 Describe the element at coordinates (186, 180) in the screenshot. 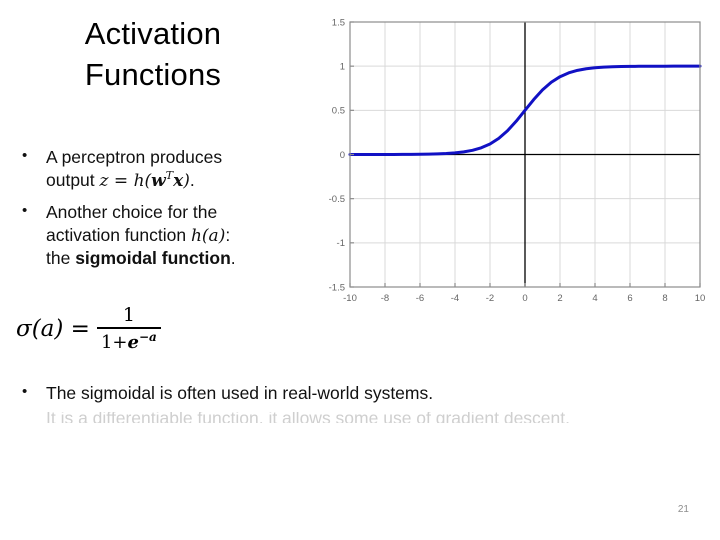

I see `math-paren-close: )` at that location.